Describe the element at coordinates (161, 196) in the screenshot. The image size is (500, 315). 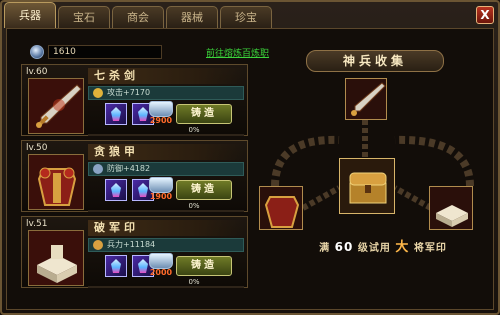
I see `cost-value: 1900` at that location.